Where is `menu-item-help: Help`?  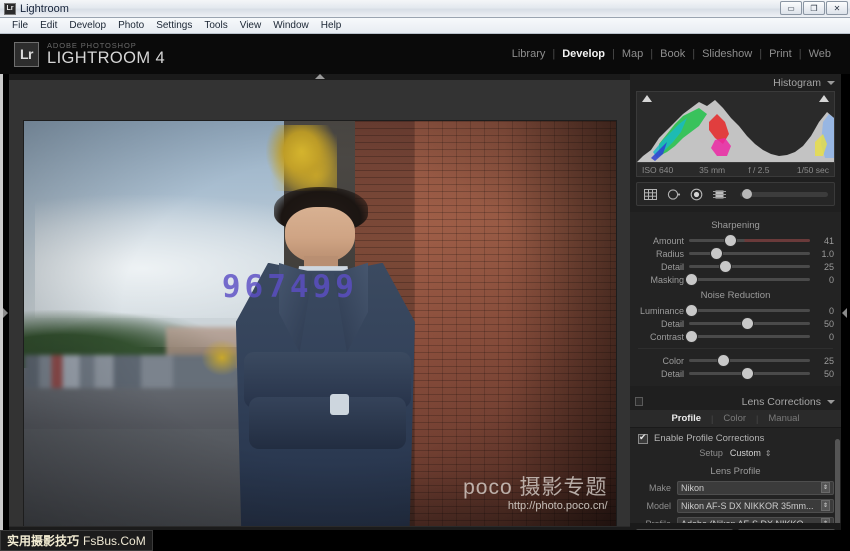 menu-item-help: Help is located at coordinates (331, 25).